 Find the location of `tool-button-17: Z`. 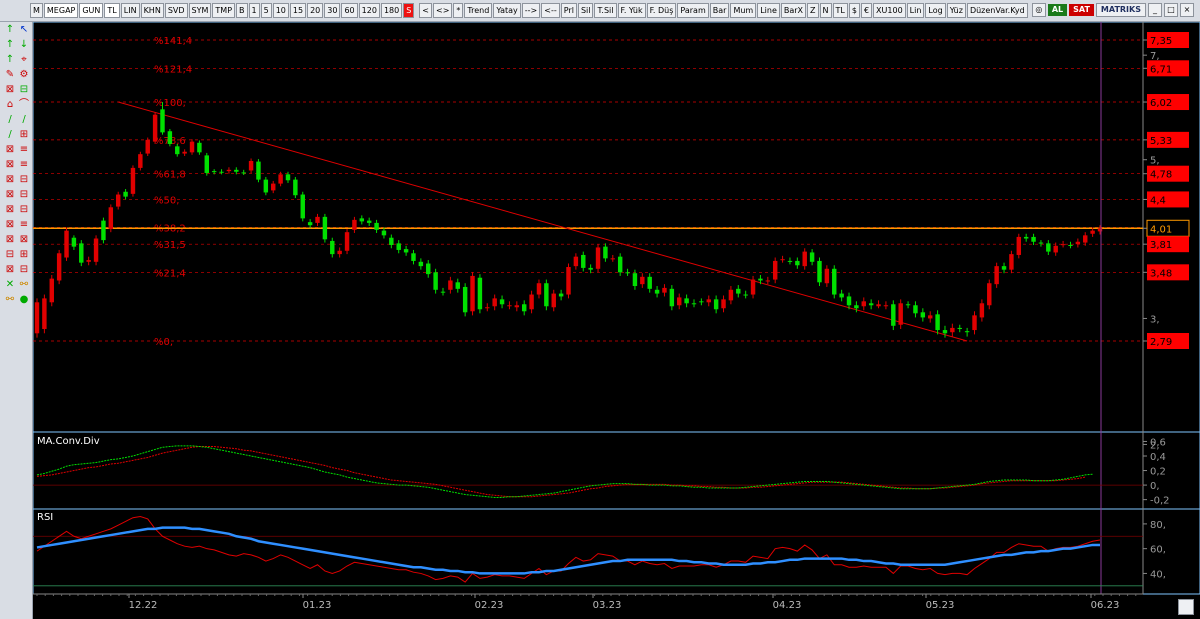

tool-button-17: Z is located at coordinates (813, 10).